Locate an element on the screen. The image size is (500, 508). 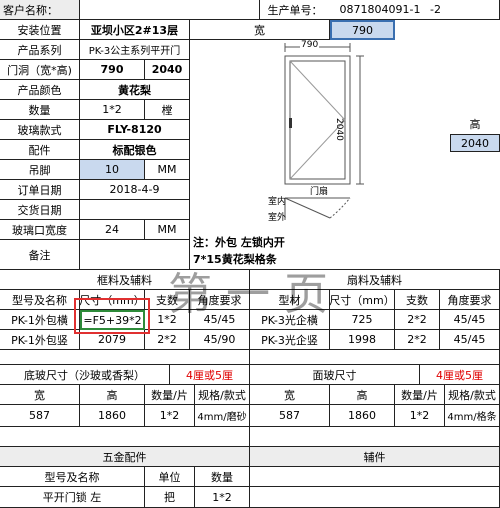
face-glass-spec: 4mm/格条 is located at coordinates (472, 416).